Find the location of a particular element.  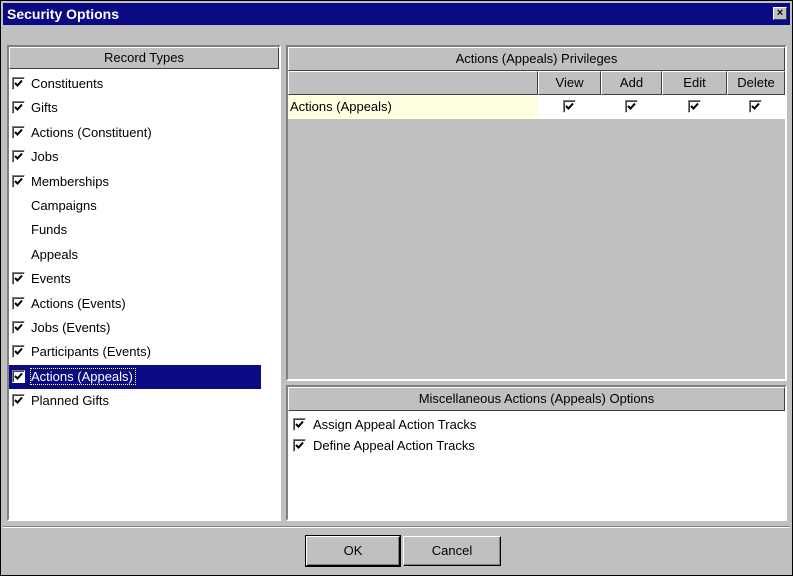

record-type-label: Planned Gifts is located at coordinates (70, 401).